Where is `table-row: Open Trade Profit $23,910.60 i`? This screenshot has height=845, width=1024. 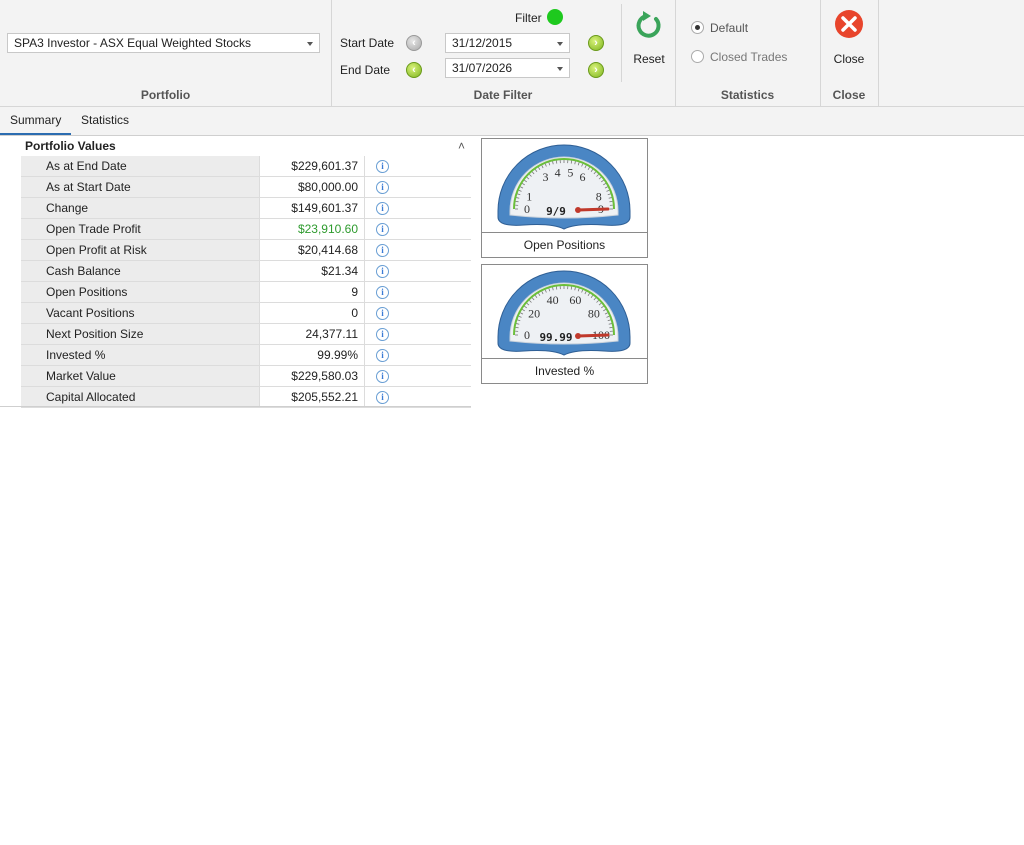 table-row: Open Trade Profit $23,910.60 i is located at coordinates (246, 229).